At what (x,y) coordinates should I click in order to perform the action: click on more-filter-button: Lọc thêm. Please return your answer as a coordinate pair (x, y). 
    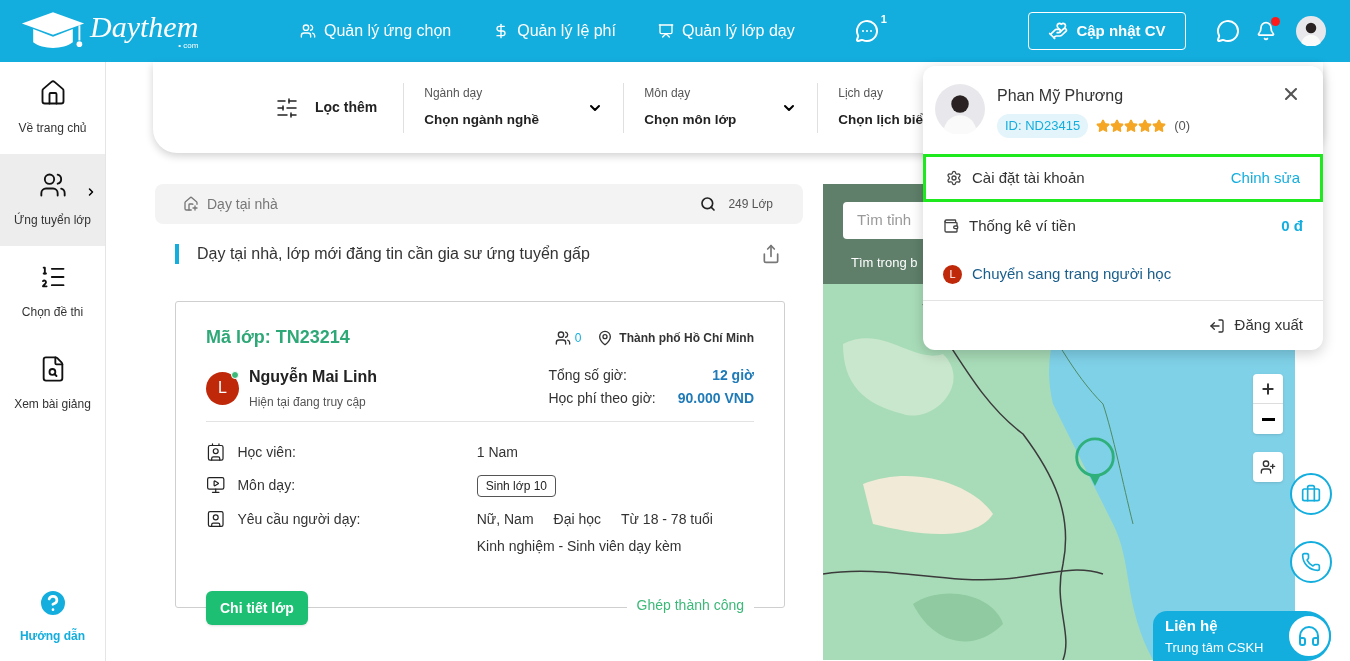
    Looking at the image, I should click on (340, 107).